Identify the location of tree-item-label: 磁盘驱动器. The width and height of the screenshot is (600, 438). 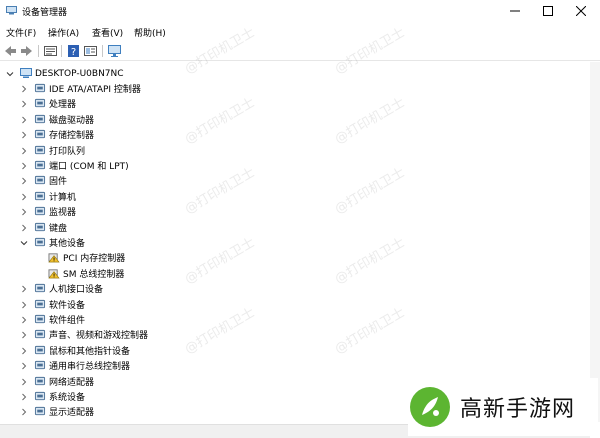
(72, 121).